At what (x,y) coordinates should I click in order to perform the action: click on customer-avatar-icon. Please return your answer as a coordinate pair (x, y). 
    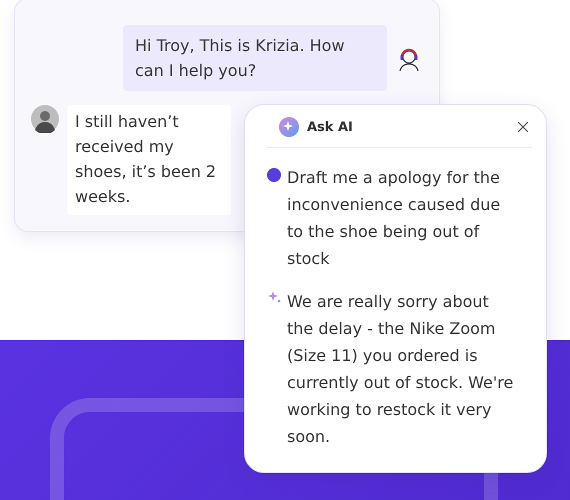
    Looking at the image, I should click on (45, 119).